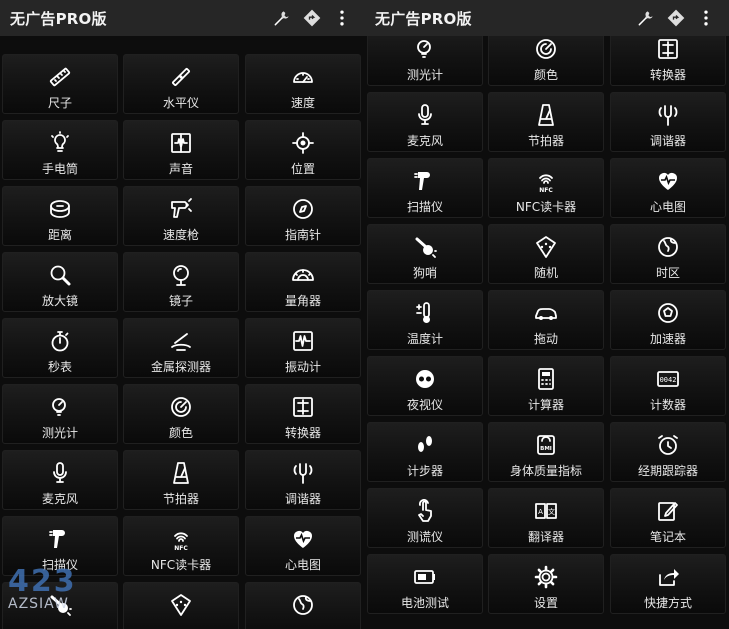  Describe the element at coordinates (425, 386) in the screenshot. I see `tool-tile-night-vision: 夜视仪` at that location.